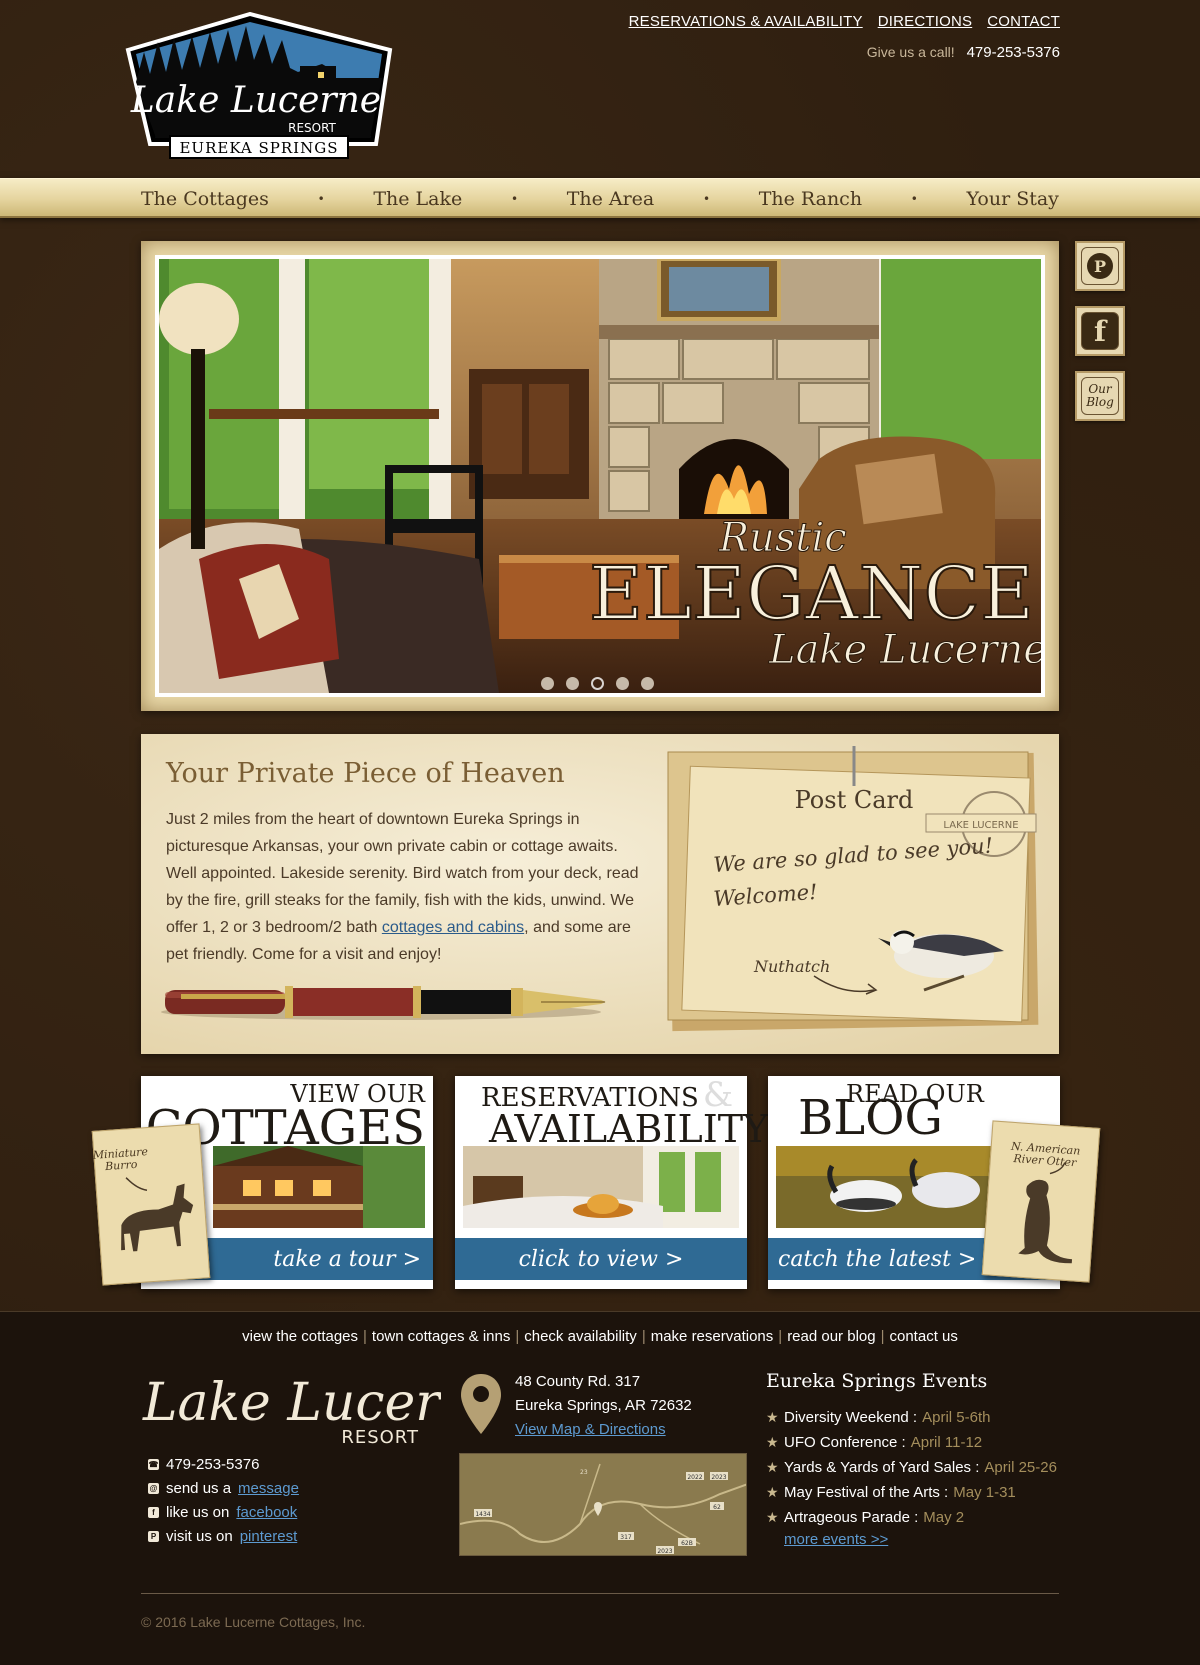 Image resolution: width=1200 pixels, height=1665 pixels. Describe the element at coordinates (319, 1187) in the screenshot. I see `cottage-photo` at that location.